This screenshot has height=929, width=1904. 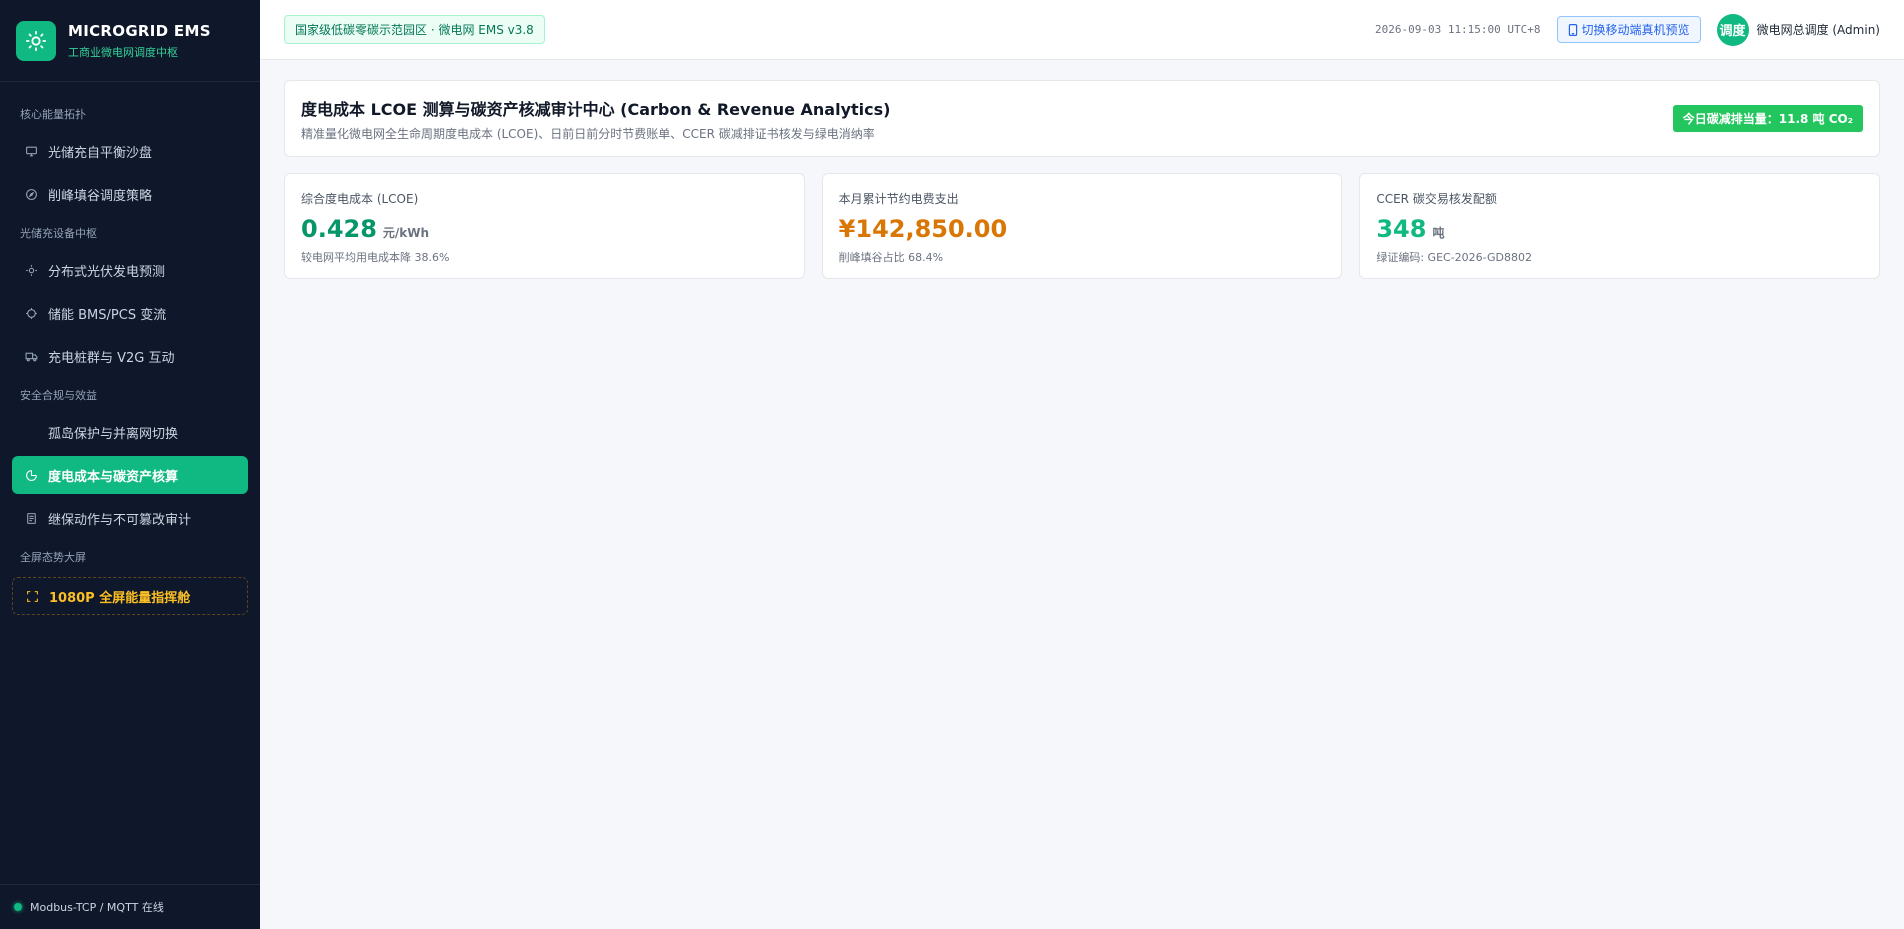 I want to click on sidebar-item-label: 度电成本与碳资产核算, so click(x=113, y=477).